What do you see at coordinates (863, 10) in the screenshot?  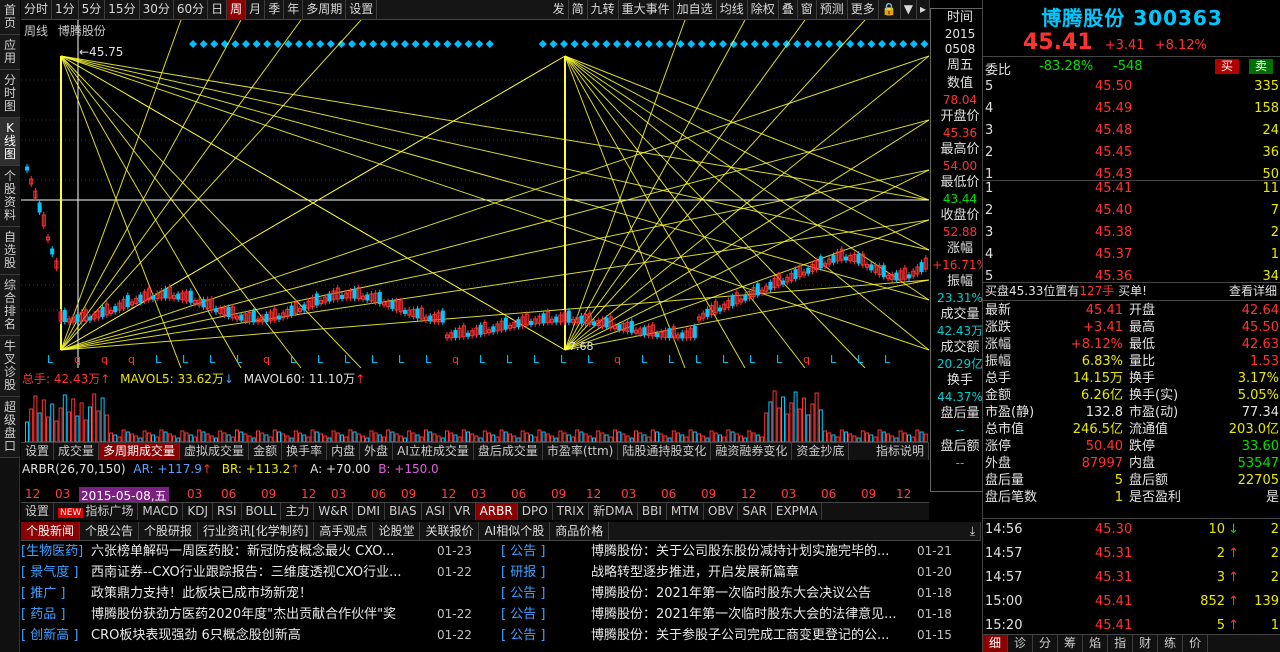 I see `toolbar-button-10: 更多` at bounding box center [863, 10].